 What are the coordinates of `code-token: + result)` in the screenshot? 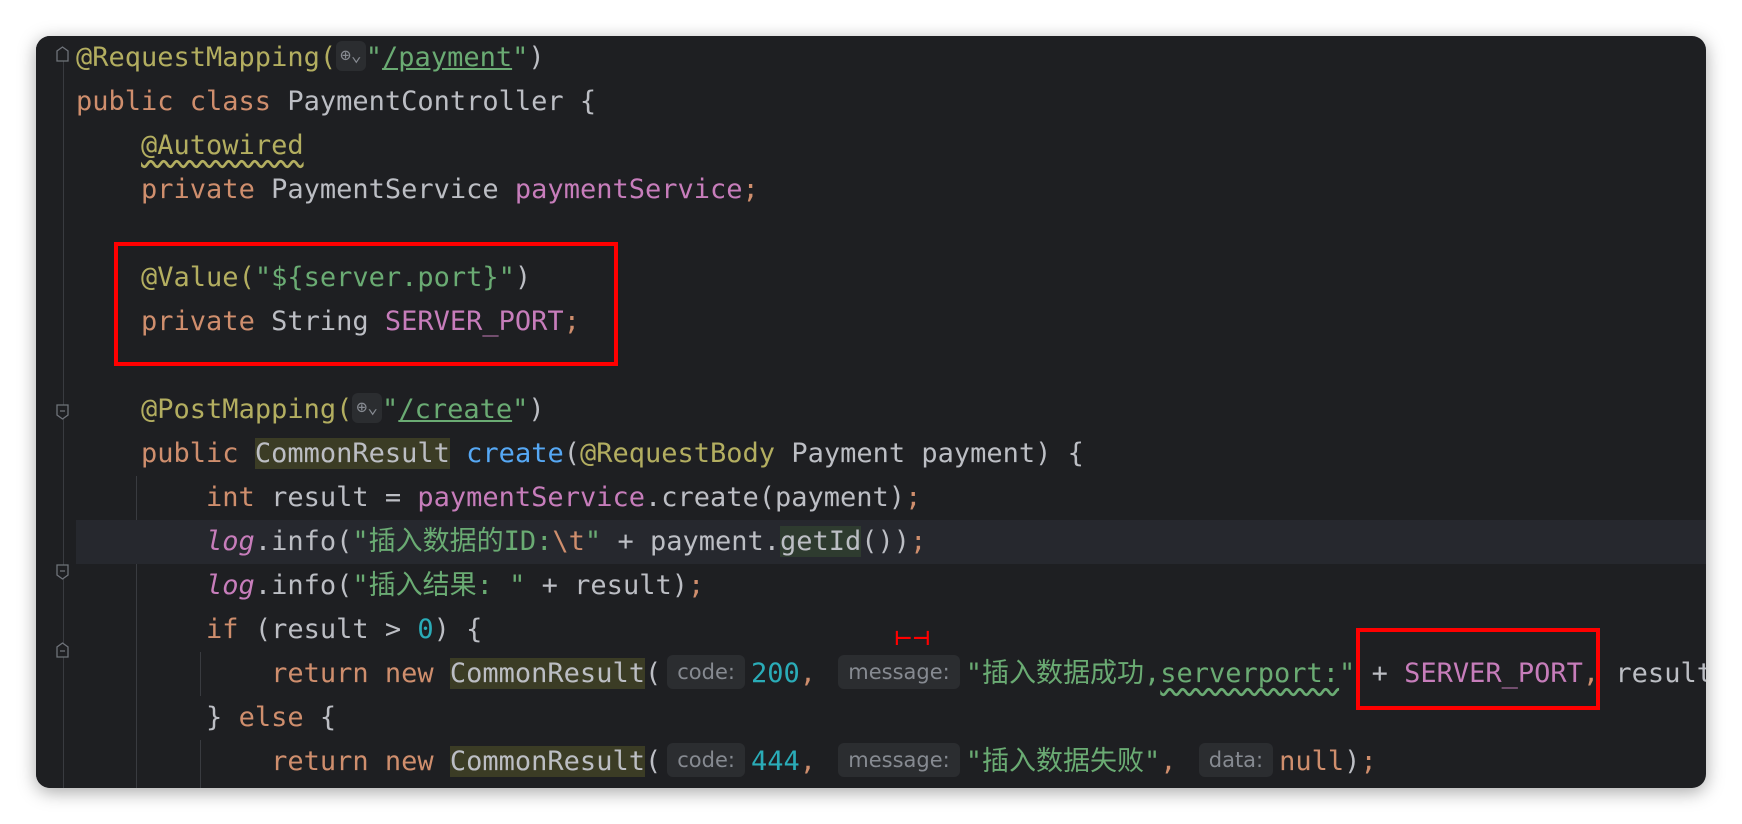 It's located at (606, 585).